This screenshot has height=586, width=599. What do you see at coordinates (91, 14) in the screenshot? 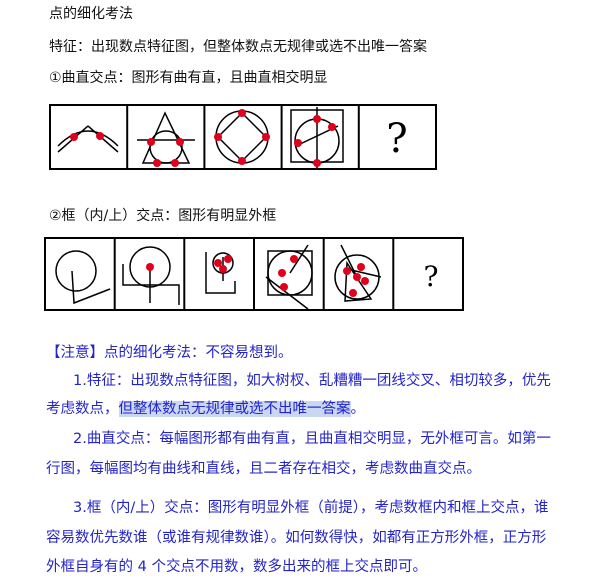
I see `section-title: 点的细化考法` at bounding box center [91, 14].